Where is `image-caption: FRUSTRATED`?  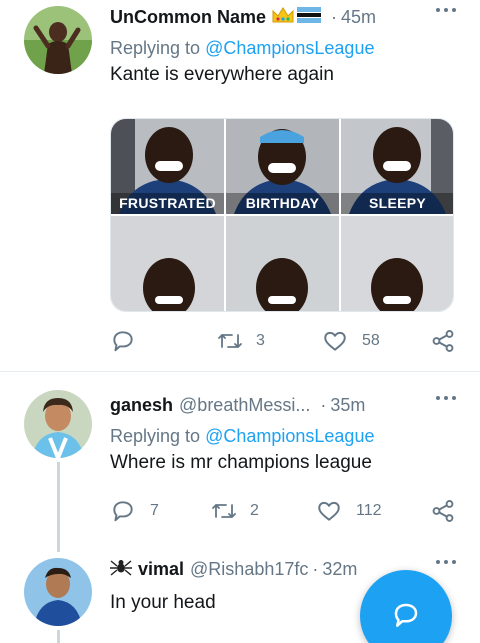 image-caption: FRUSTRATED is located at coordinates (167, 203).